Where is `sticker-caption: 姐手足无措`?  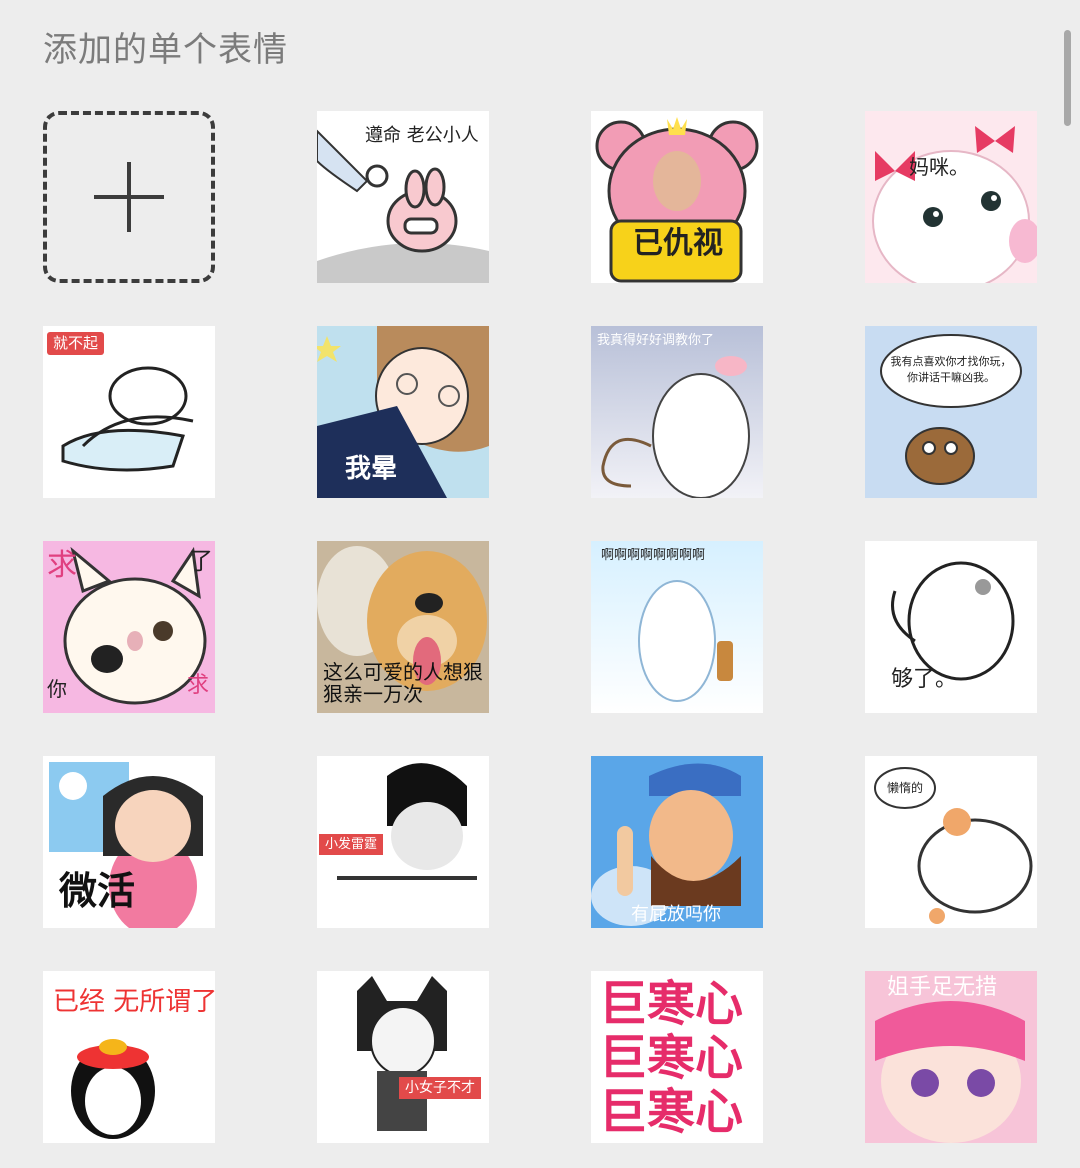
sticker-caption: 姐手足无措 is located at coordinates (942, 987).